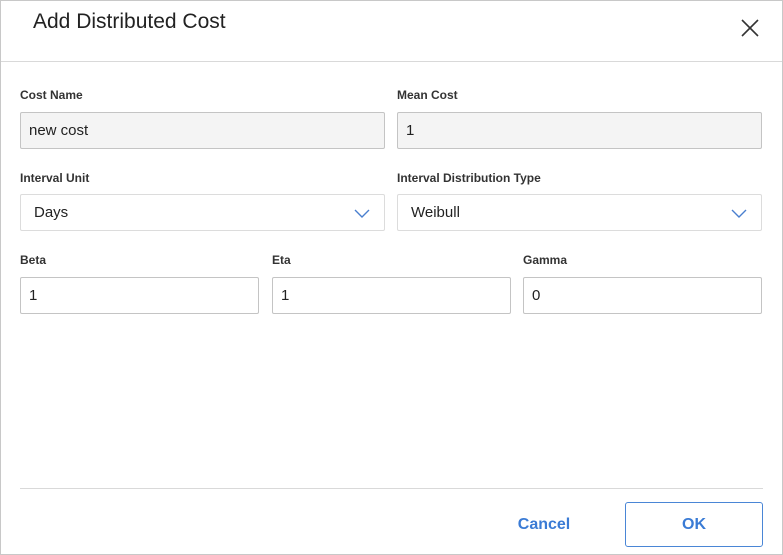  Describe the element at coordinates (129, 21) in the screenshot. I see `dialog-title: Add Distributed Cost` at that location.